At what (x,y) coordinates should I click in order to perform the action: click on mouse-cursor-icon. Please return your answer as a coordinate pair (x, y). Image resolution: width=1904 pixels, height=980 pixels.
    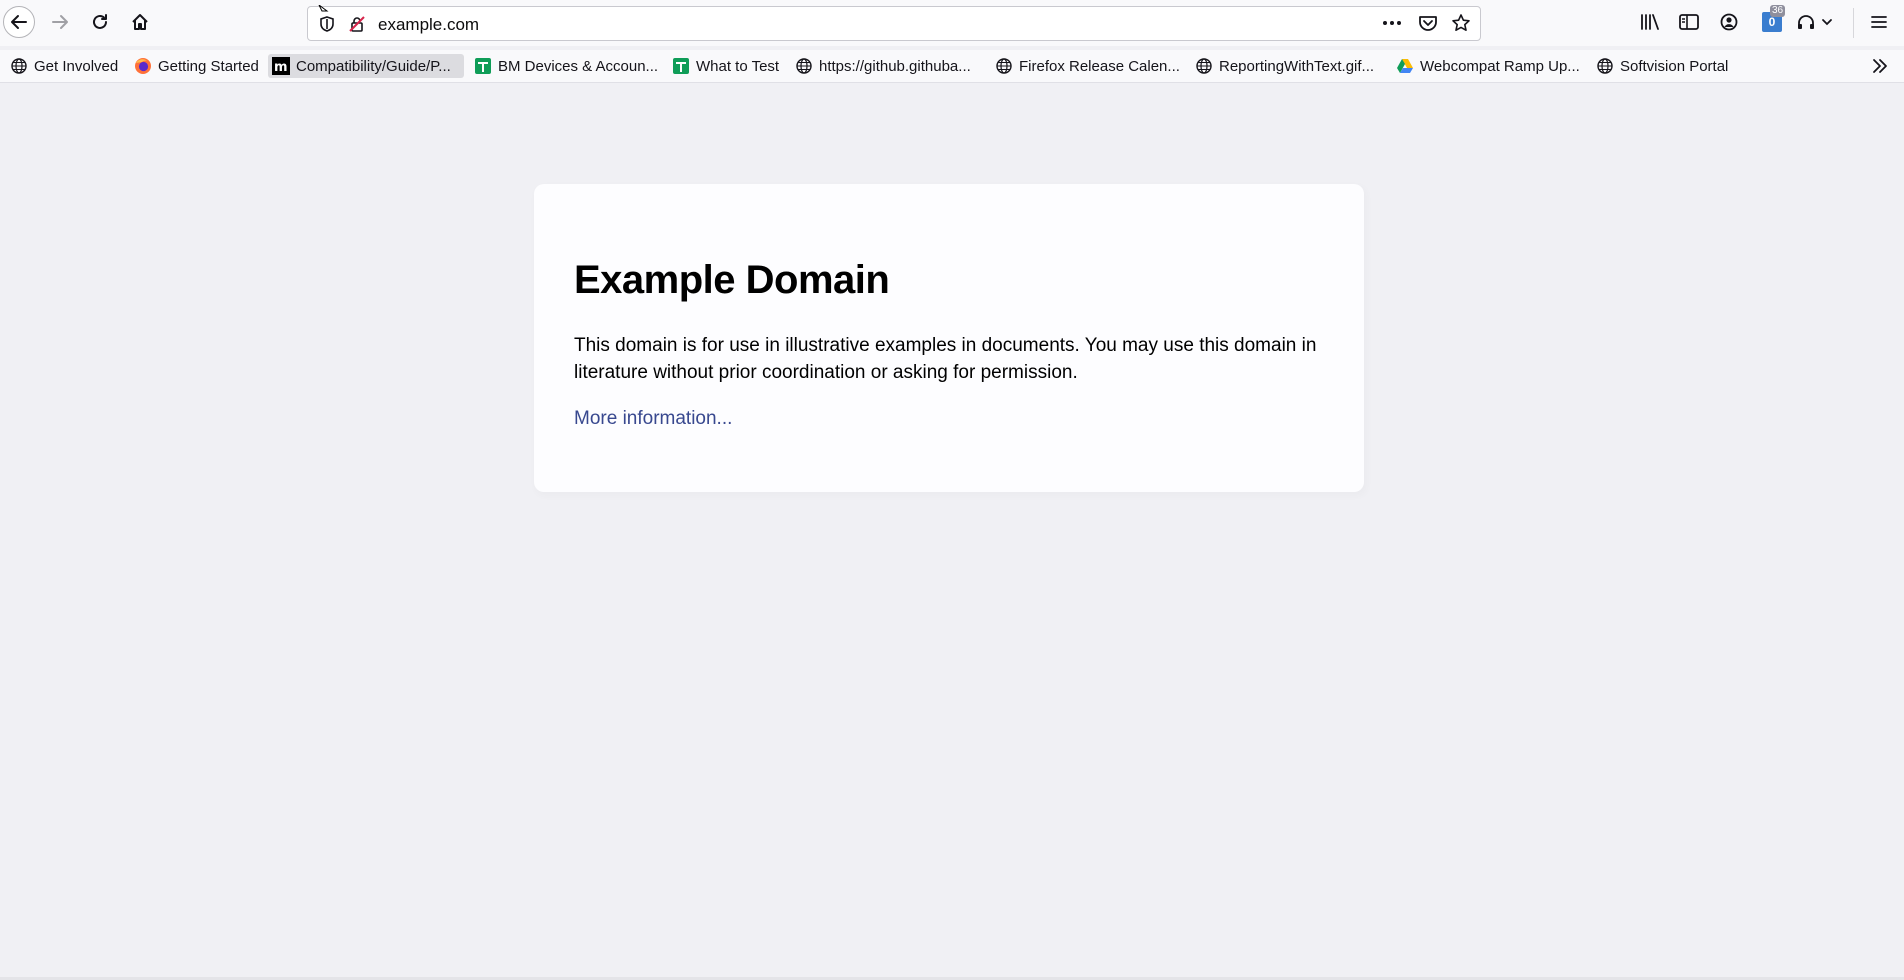
    Looking at the image, I should click on (324, 9).